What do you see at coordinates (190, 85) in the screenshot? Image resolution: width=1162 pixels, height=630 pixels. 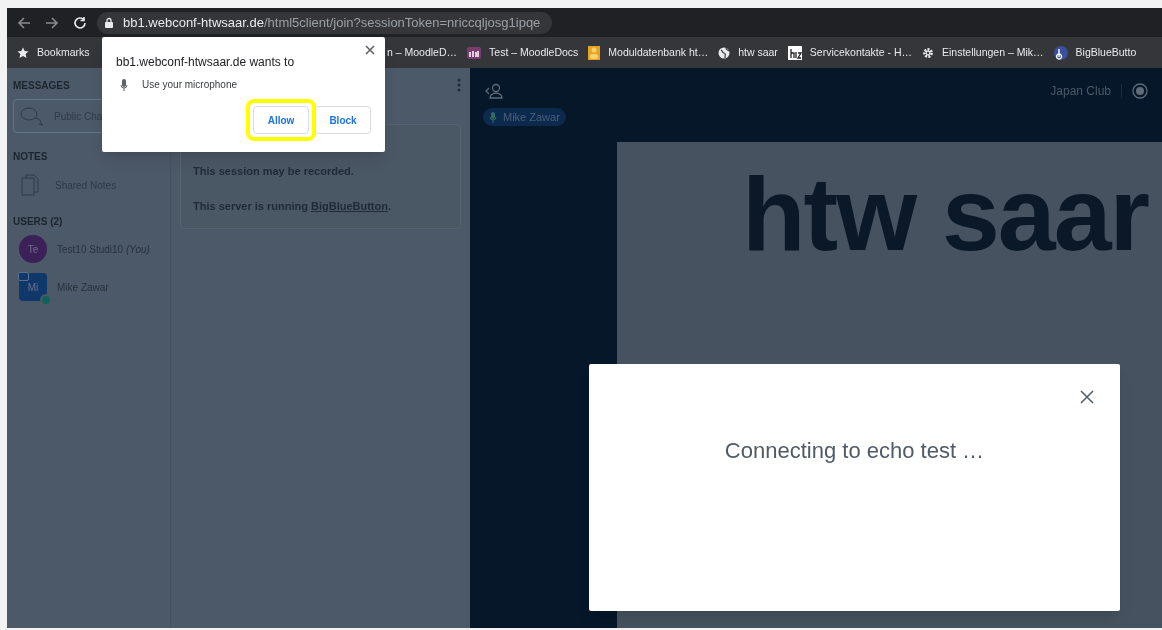 I see `permission-text: Use your microphone` at bounding box center [190, 85].